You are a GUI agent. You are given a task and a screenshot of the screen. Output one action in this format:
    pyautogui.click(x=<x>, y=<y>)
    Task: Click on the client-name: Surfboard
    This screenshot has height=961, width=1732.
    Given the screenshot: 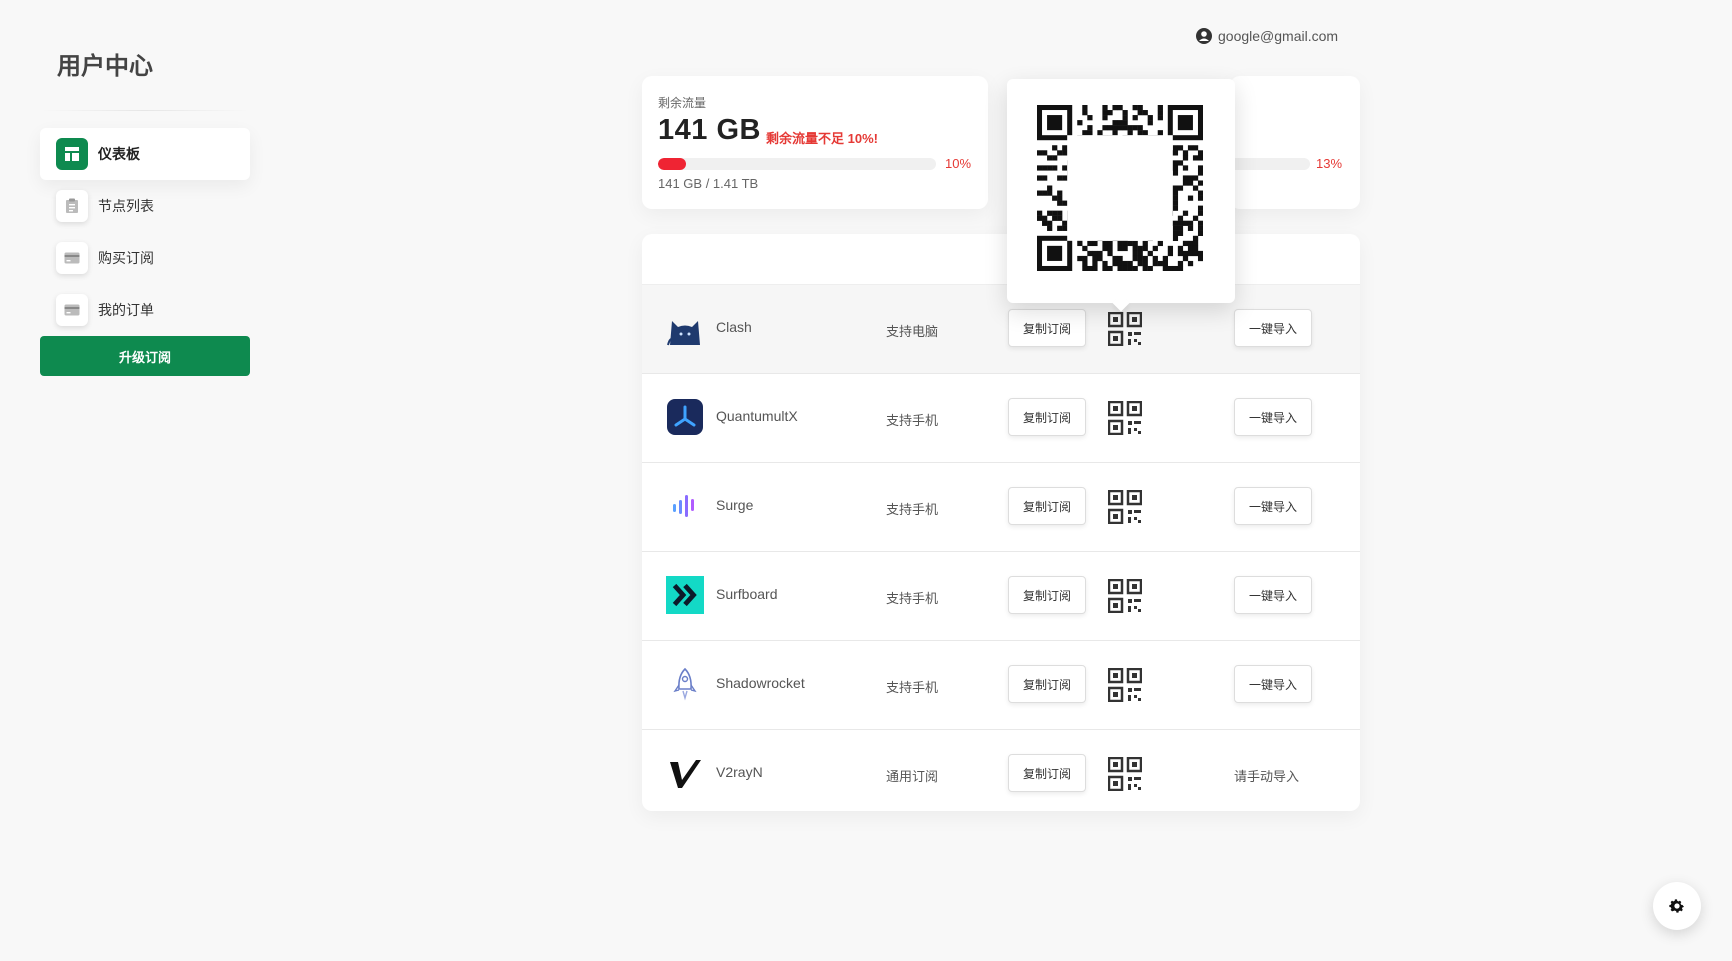 What is the action you would take?
    pyautogui.click(x=747, y=594)
    